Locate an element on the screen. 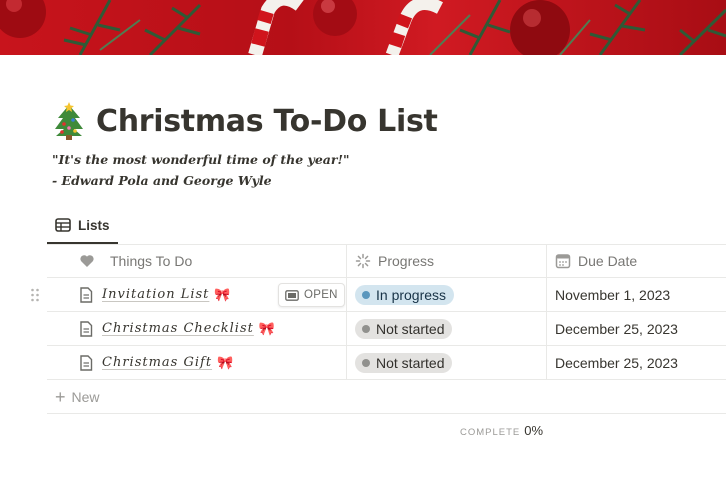 The image size is (726, 490). status-label: In progress is located at coordinates (411, 294).